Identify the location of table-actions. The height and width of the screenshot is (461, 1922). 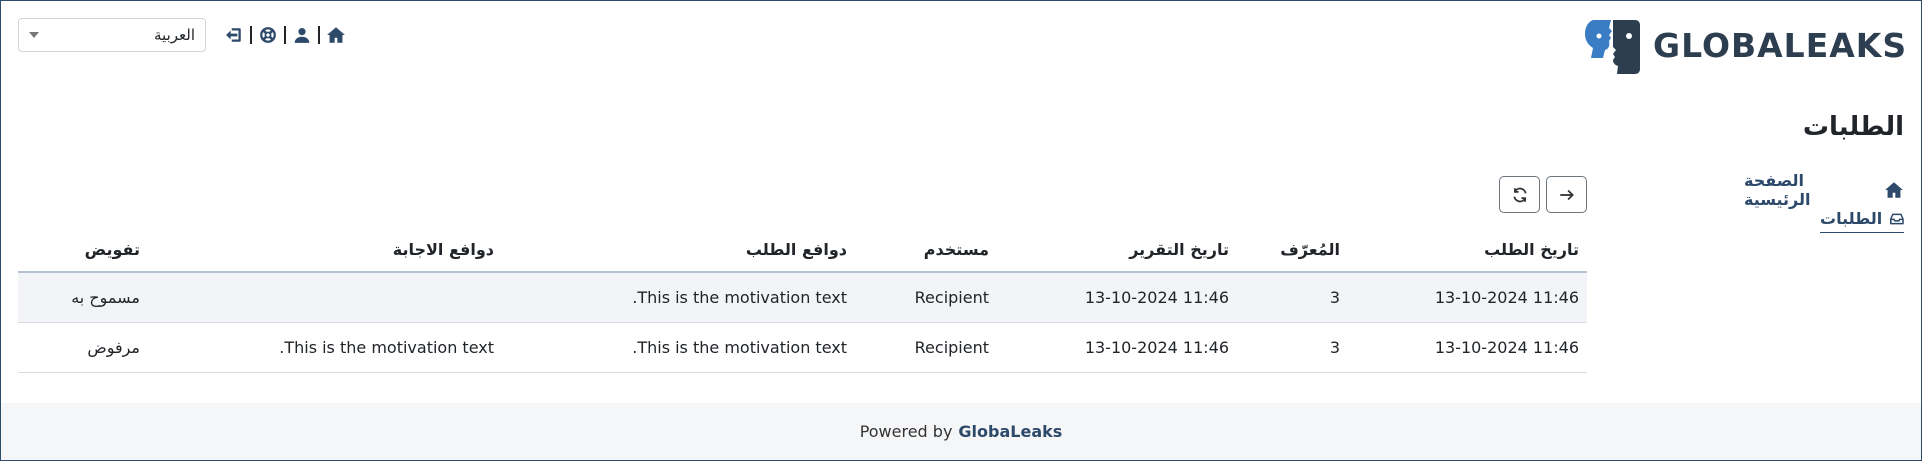
(1546, 194).